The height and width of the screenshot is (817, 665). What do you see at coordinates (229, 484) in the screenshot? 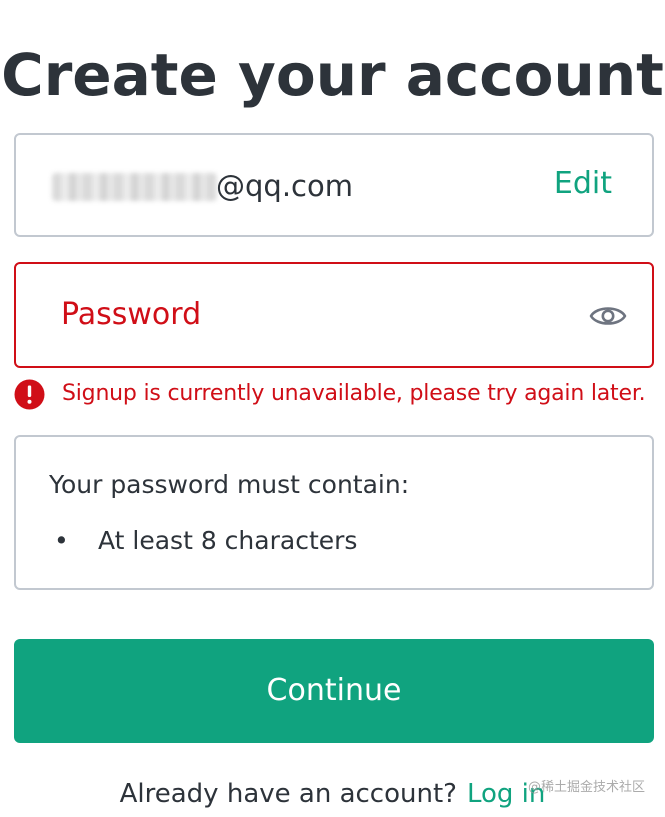
I see `requirements-heading: Your password must contain:` at bounding box center [229, 484].